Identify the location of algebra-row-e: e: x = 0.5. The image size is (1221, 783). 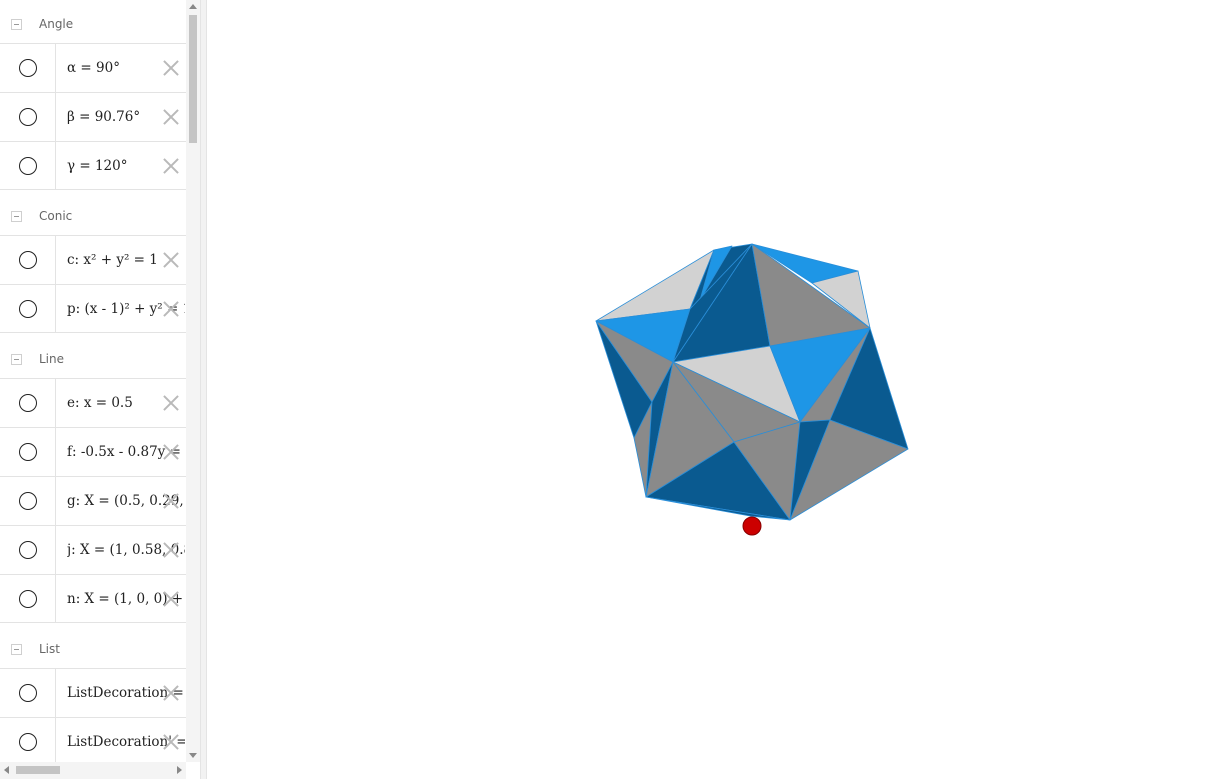
(93, 402).